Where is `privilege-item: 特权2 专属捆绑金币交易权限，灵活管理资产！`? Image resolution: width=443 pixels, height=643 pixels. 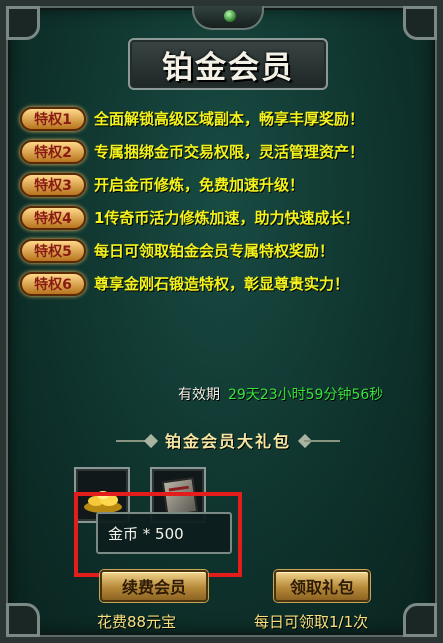 privilege-item: 特权2 专属捆绑金币交易权限，灵活管理资产！ is located at coordinates (230, 151).